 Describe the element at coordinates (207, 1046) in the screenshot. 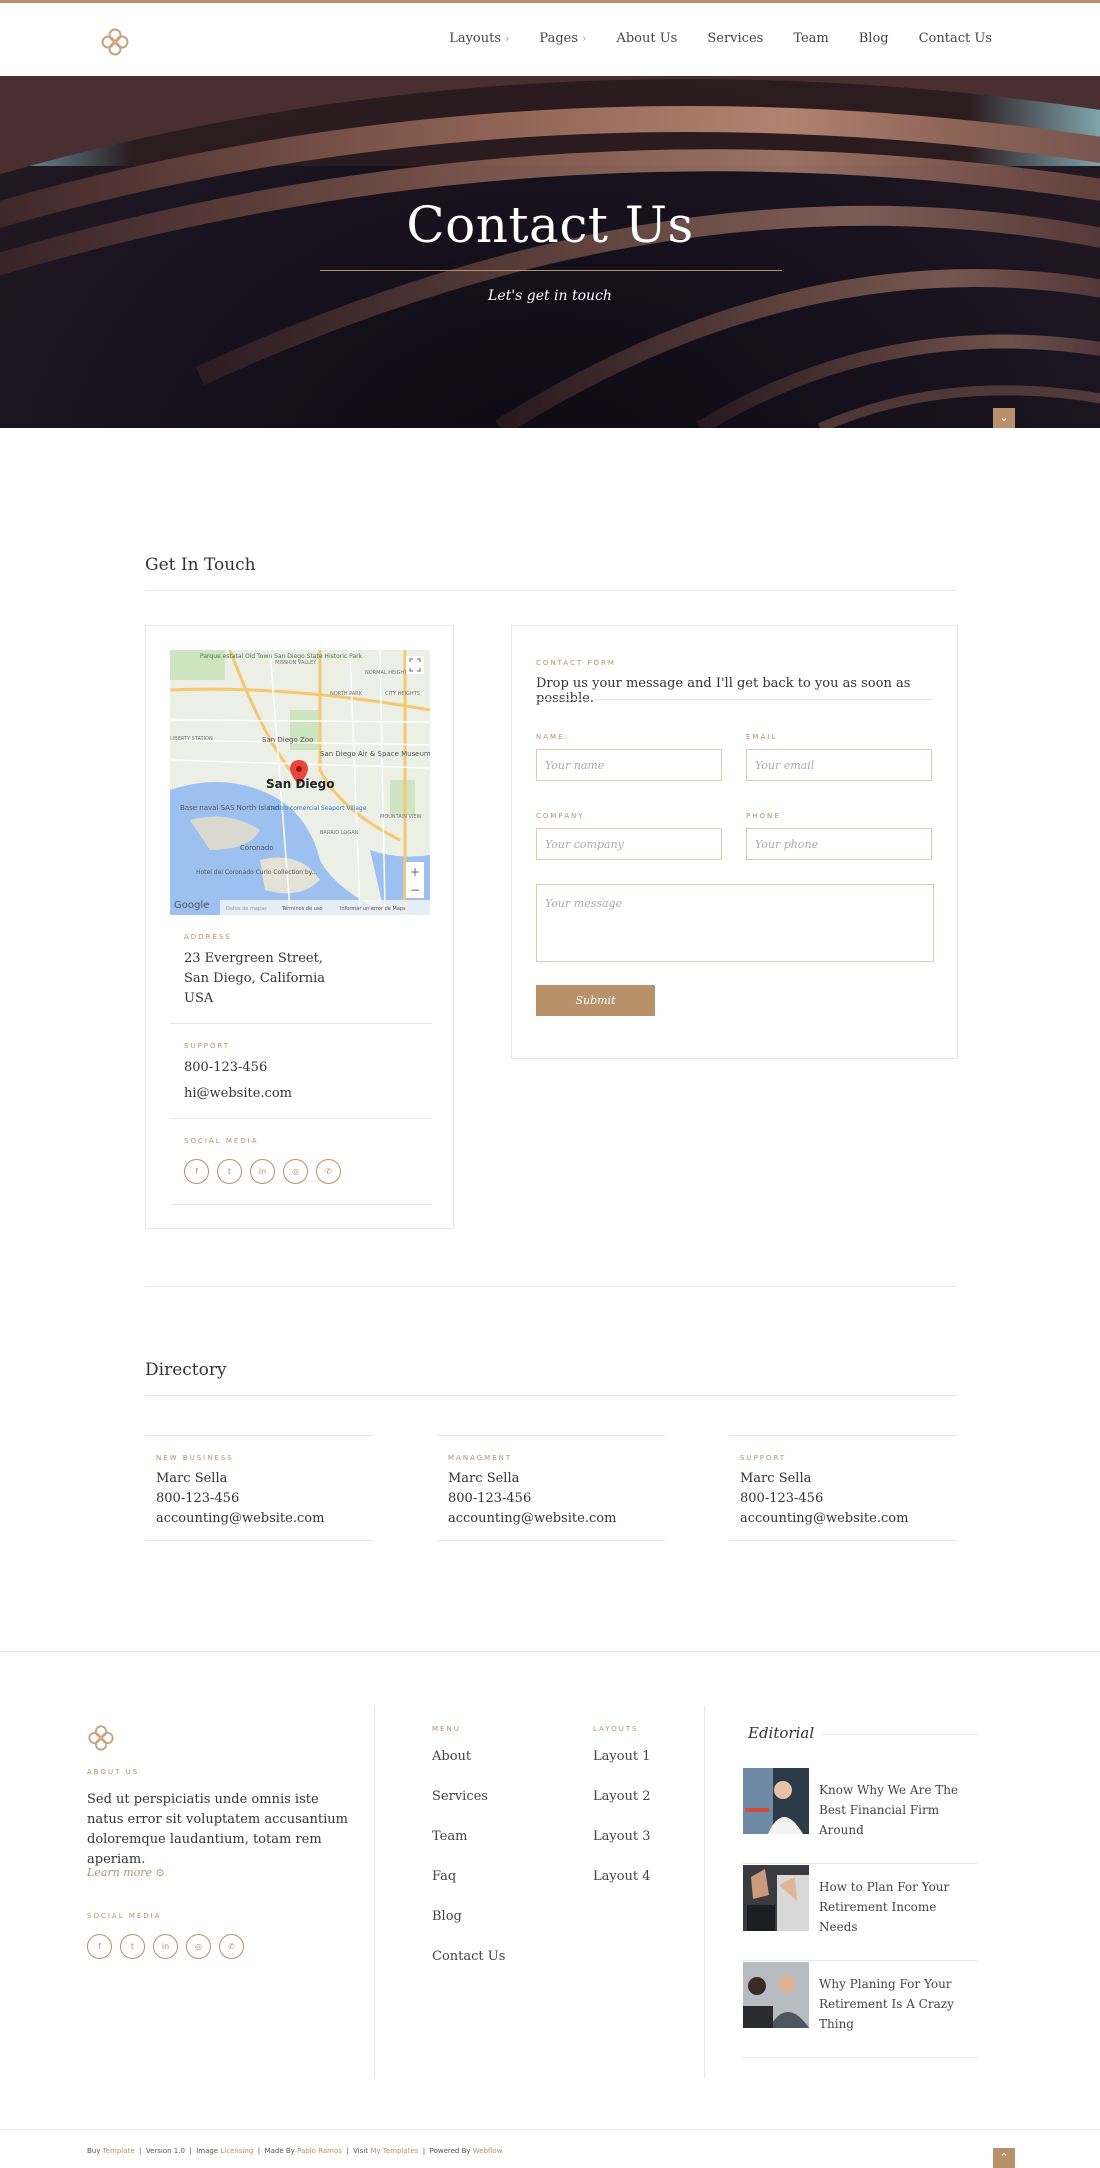

I see `support-label: Support` at that location.